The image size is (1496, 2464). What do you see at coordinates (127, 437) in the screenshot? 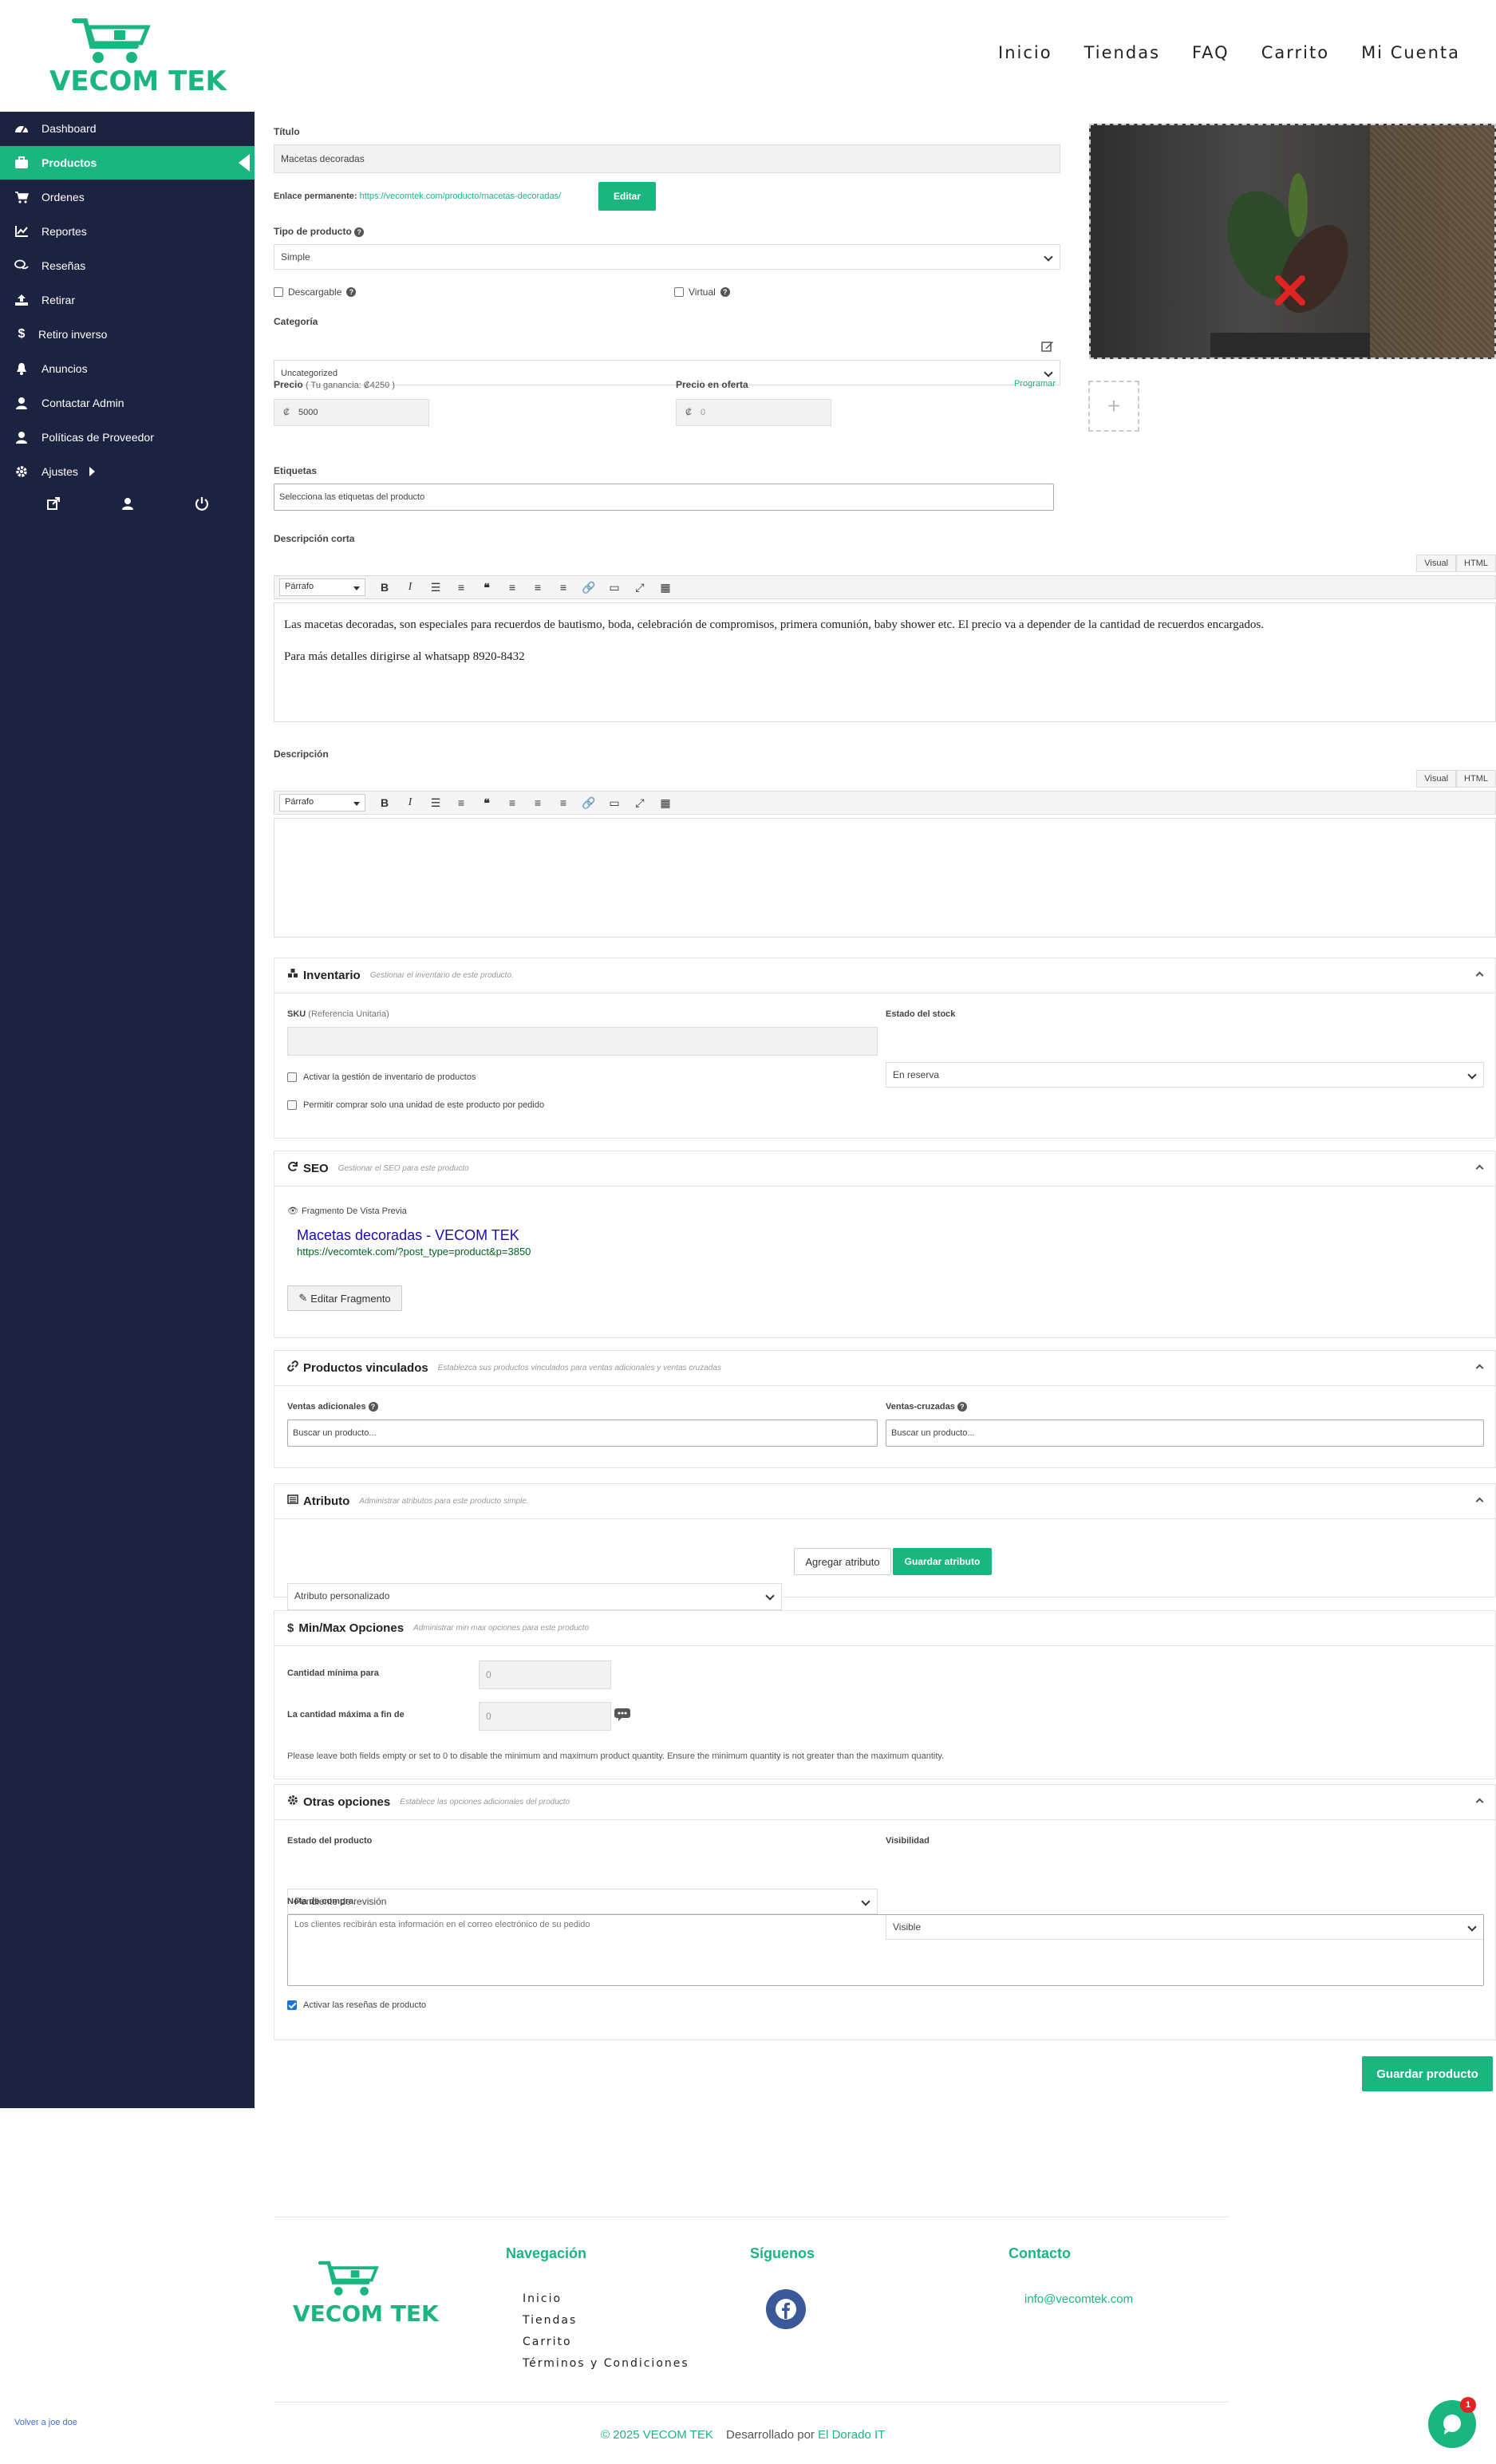
I see `sidebar-item-politicas: Políticas de Proveedor` at bounding box center [127, 437].